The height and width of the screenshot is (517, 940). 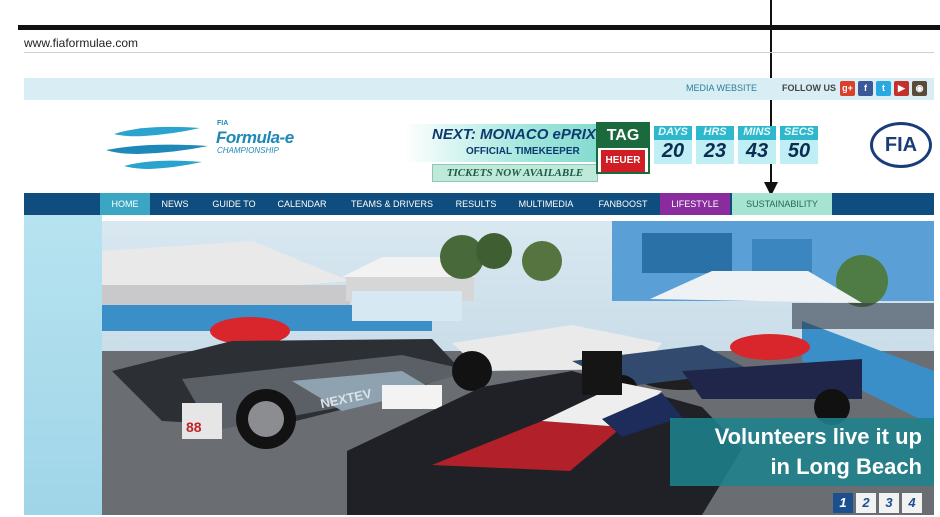 What do you see at coordinates (479, 52) in the screenshot?
I see `url-divider` at bounding box center [479, 52].